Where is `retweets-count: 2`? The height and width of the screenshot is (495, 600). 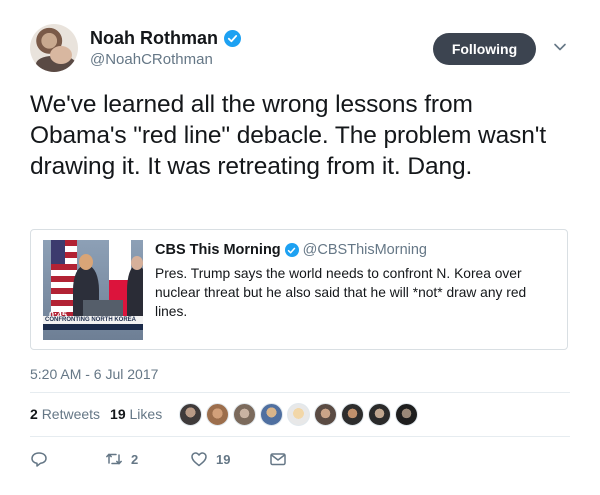 retweets-count: 2 is located at coordinates (34, 414).